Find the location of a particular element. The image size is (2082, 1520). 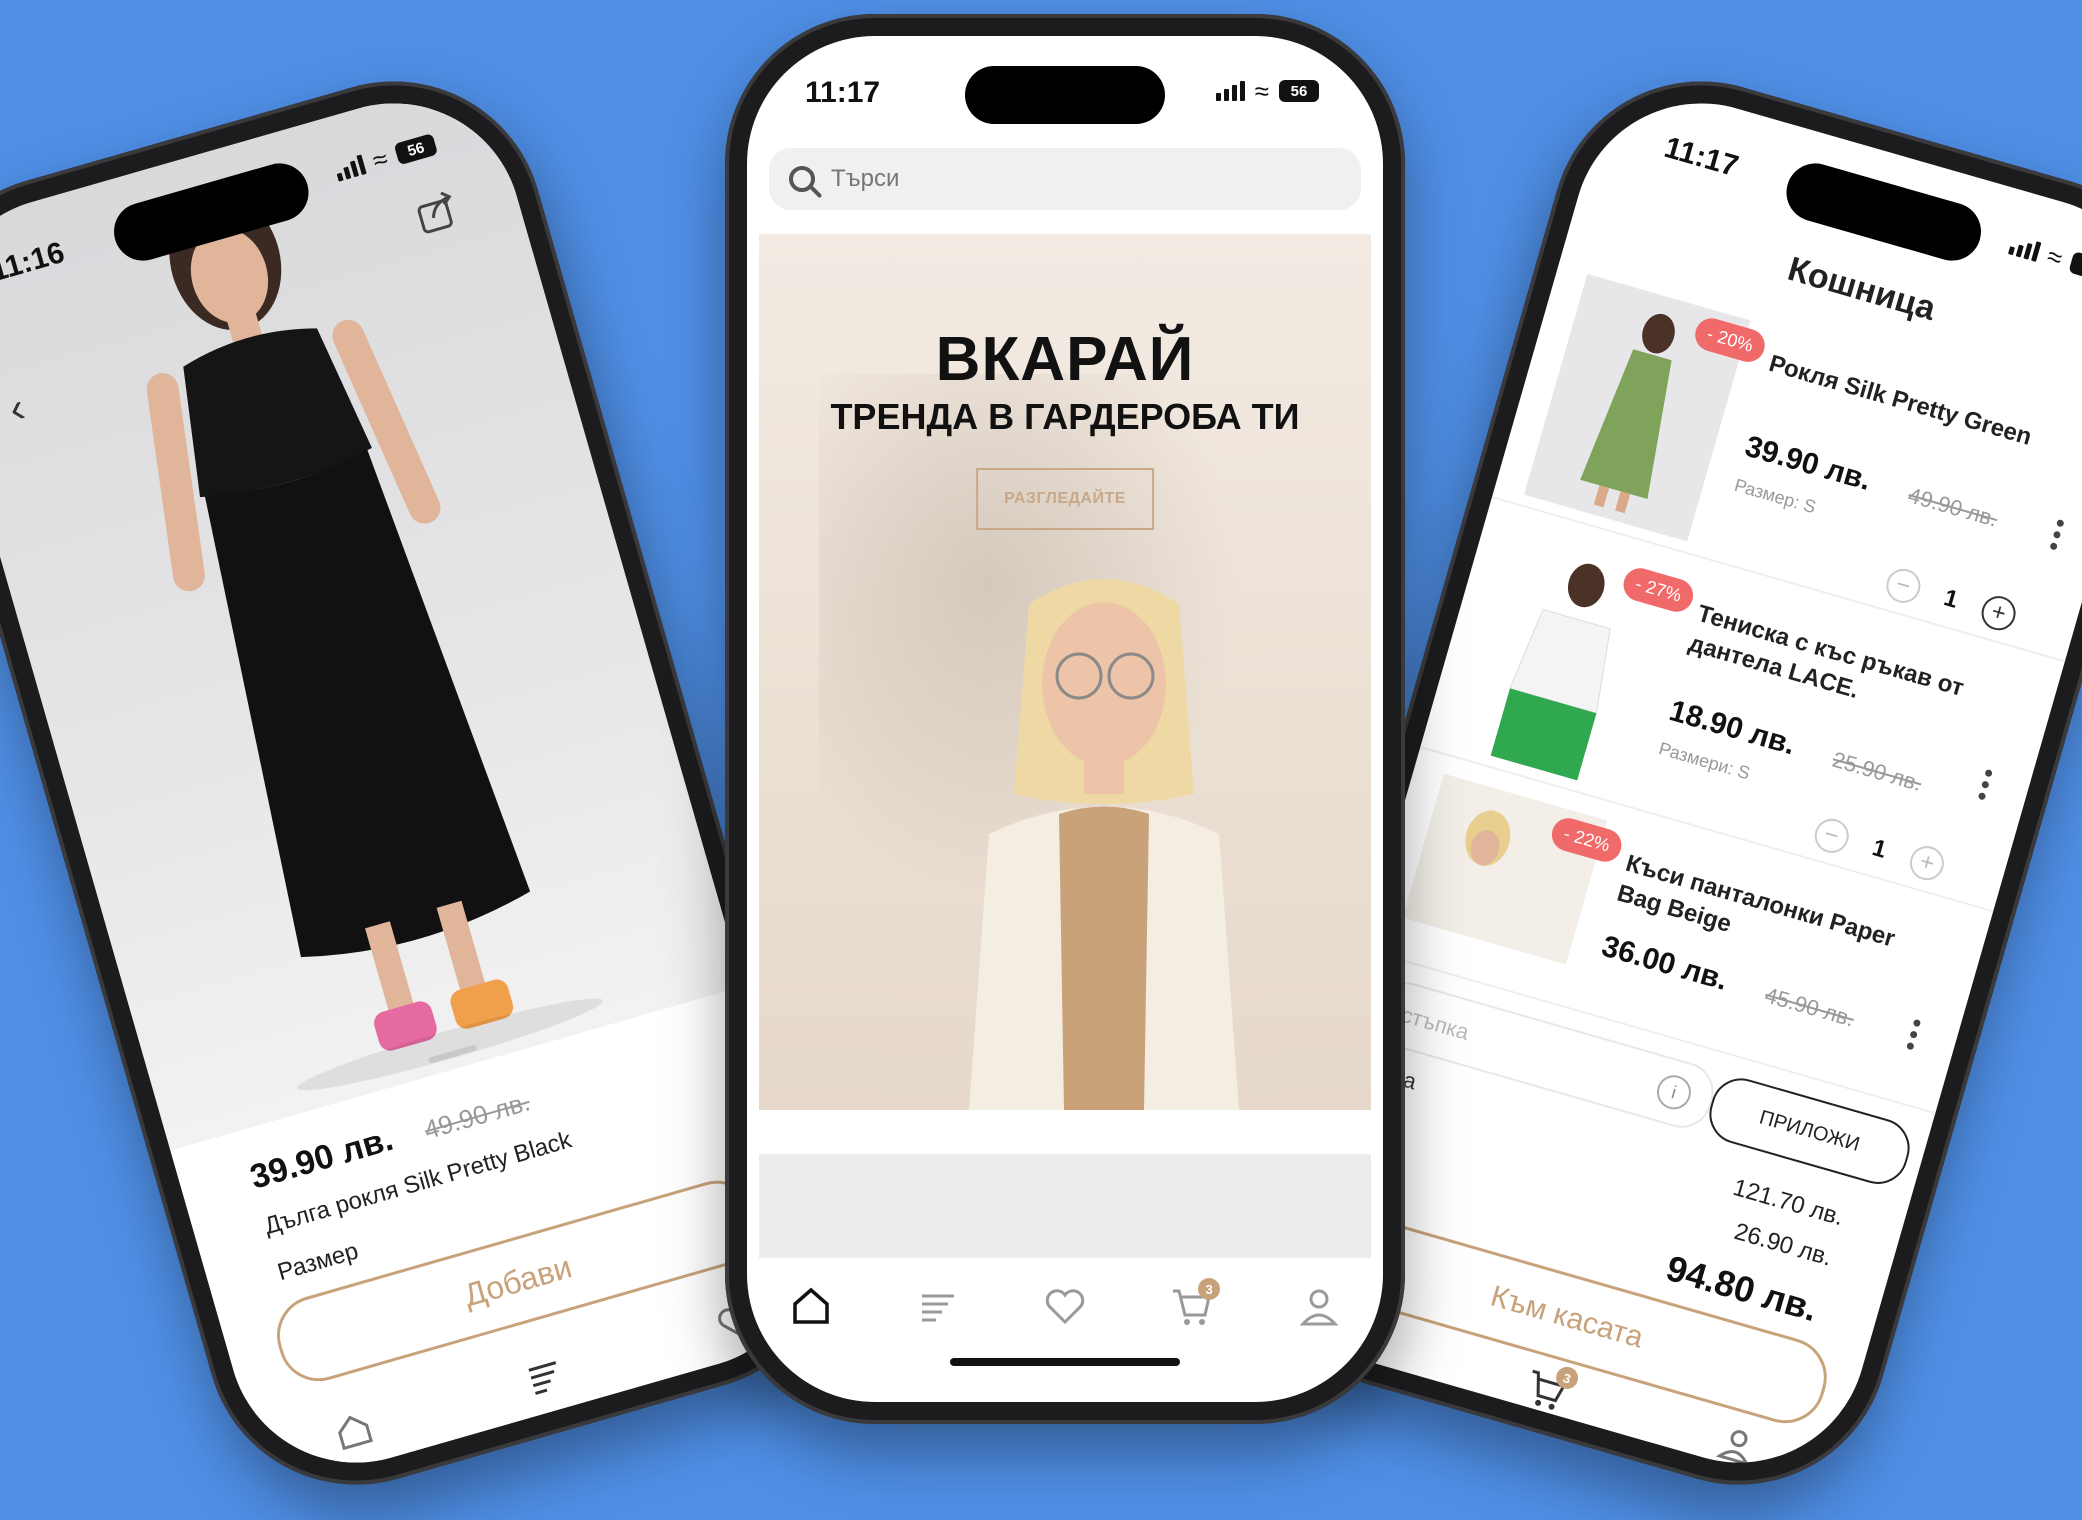

tab-cart: 3 is located at coordinates (1192, 1306).